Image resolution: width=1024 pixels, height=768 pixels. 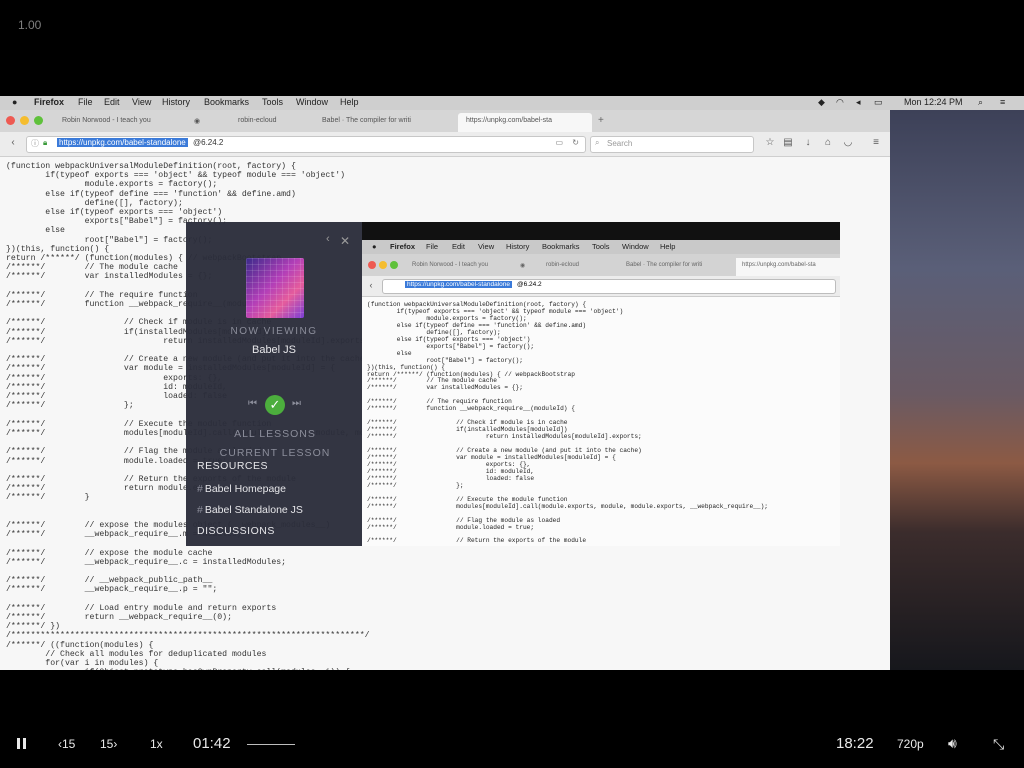 What do you see at coordinates (668, 246) in the screenshot?
I see `menu-help: Help` at bounding box center [668, 246].